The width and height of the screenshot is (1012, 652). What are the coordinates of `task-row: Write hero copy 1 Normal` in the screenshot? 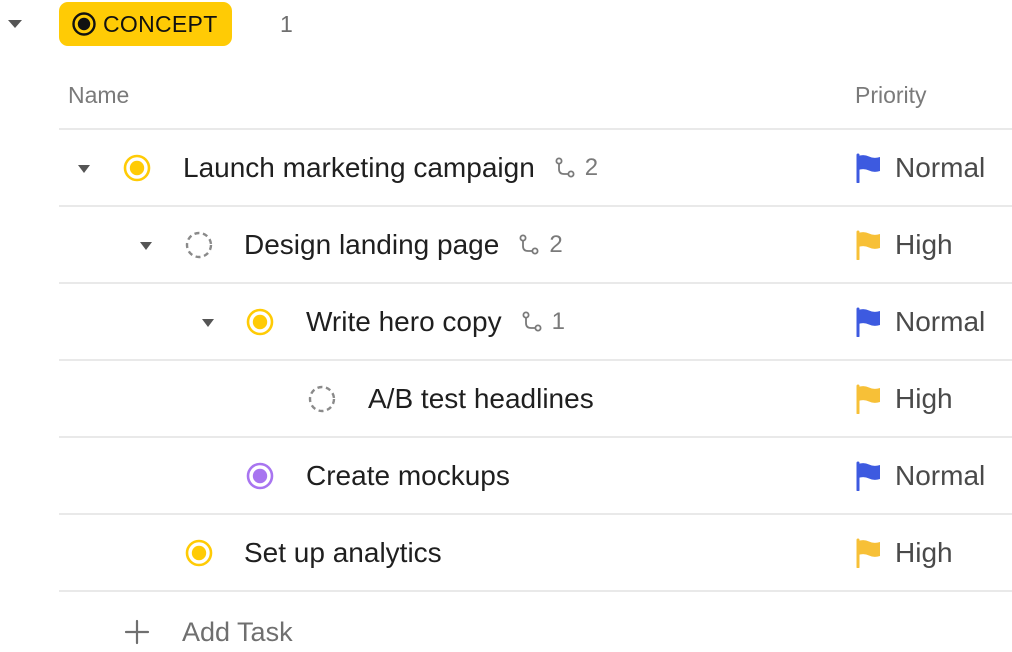 It's located at (535, 322).